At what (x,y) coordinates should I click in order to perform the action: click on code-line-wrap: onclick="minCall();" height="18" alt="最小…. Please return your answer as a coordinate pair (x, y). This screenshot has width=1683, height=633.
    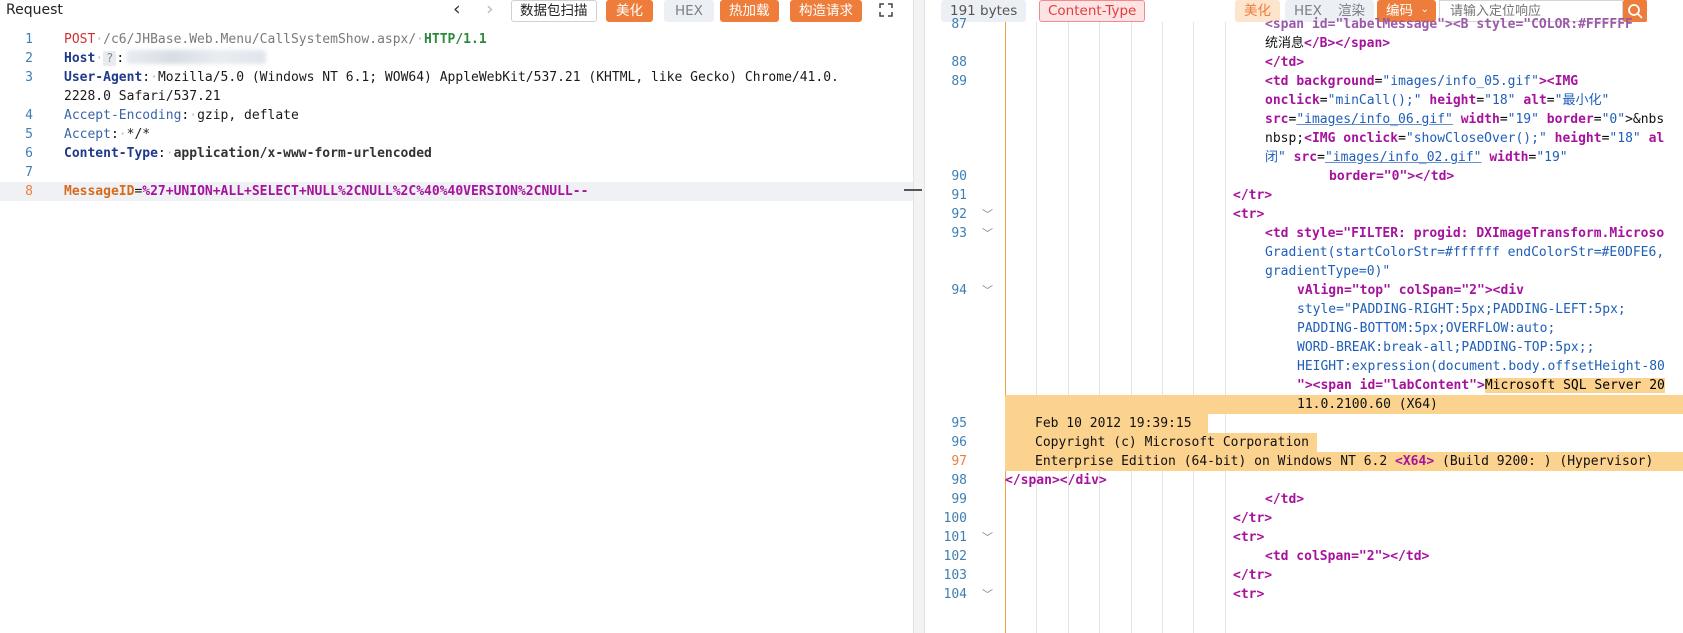
    Looking at the image, I should click on (1437, 100).